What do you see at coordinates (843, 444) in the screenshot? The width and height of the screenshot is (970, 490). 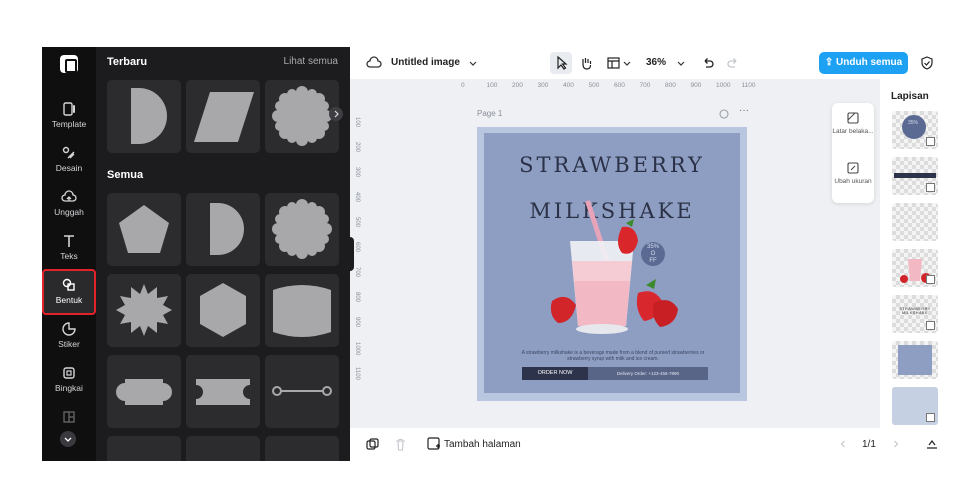 I see `chevron-left-icon` at bounding box center [843, 444].